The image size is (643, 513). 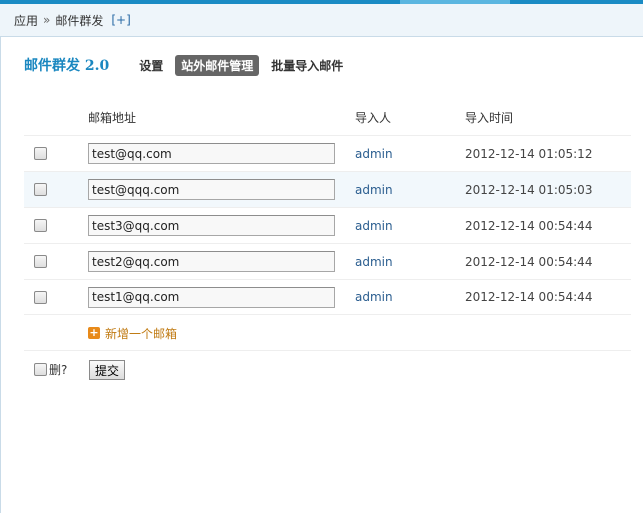 What do you see at coordinates (67, 66) in the screenshot?
I see `plugin-title: 邮件群发 2.0` at bounding box center [67, 66].